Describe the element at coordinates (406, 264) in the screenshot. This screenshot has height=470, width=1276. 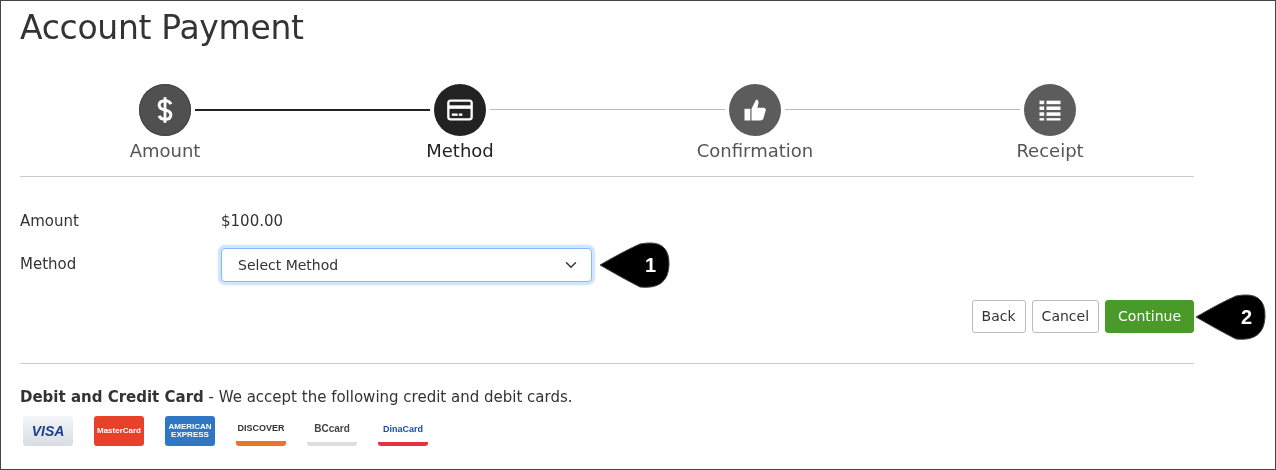
I see `method-select: Select Method` at that location.